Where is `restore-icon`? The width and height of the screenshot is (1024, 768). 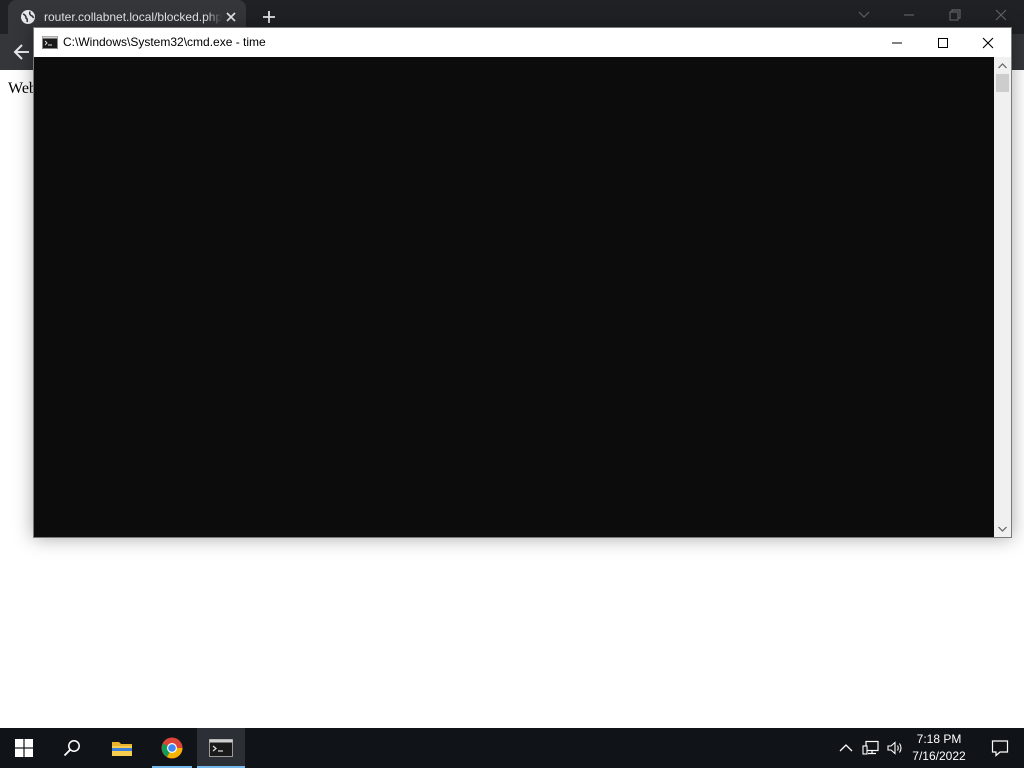 restore-icon is located at coordinates (955, 15).